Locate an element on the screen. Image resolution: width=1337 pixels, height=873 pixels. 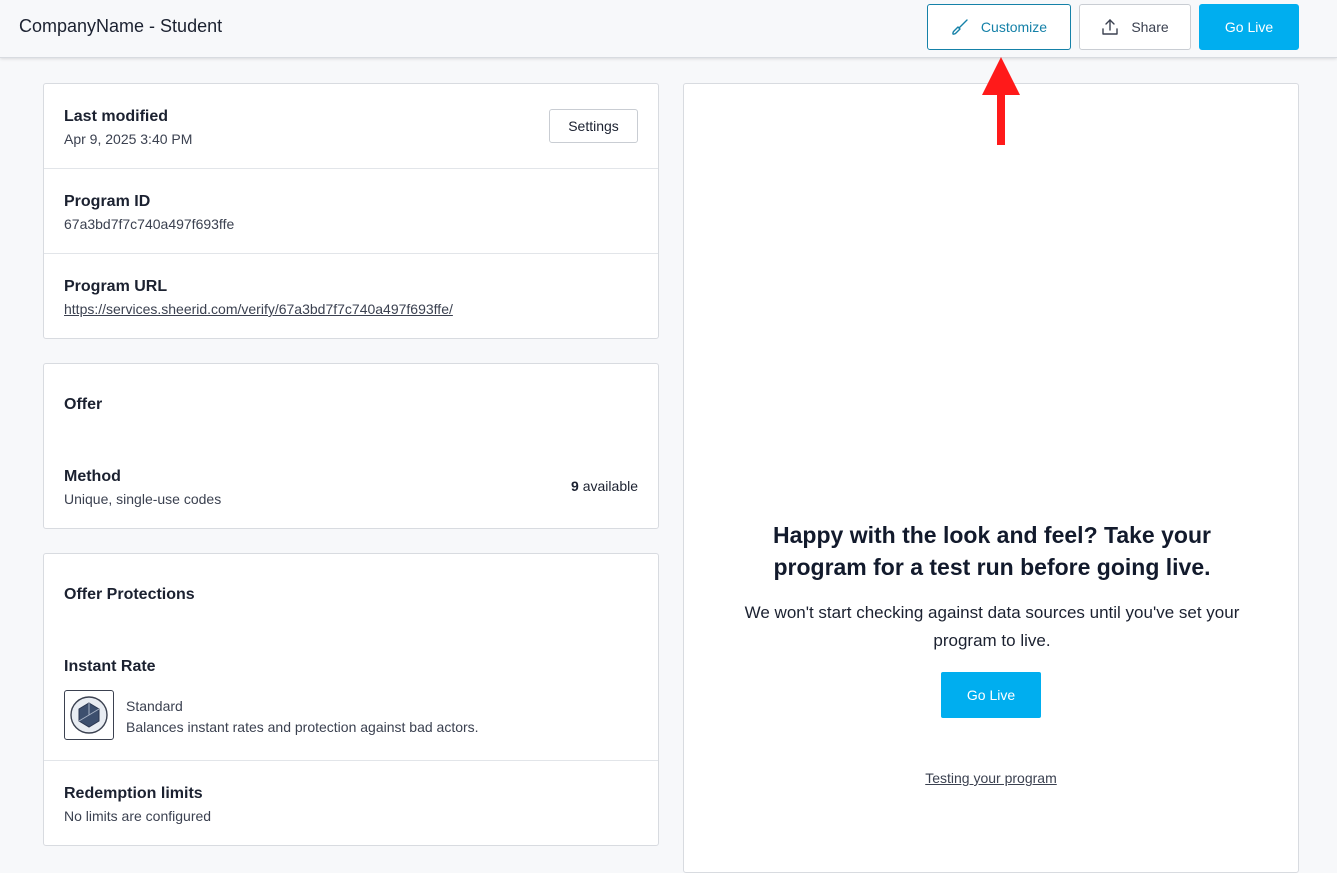
program-url-label: Program URL is located at coordinates (116, 286).